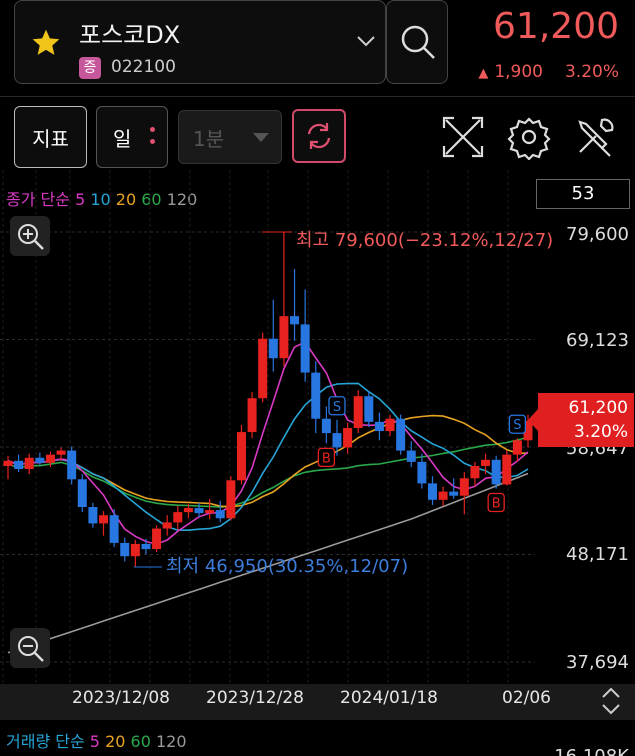 This screenshot has width=635, height=756. What do you see at coordinates (121, 698) in the screenshot?
I see `x-tick-label: 2023/12/08` at bounding box center [121, 698].